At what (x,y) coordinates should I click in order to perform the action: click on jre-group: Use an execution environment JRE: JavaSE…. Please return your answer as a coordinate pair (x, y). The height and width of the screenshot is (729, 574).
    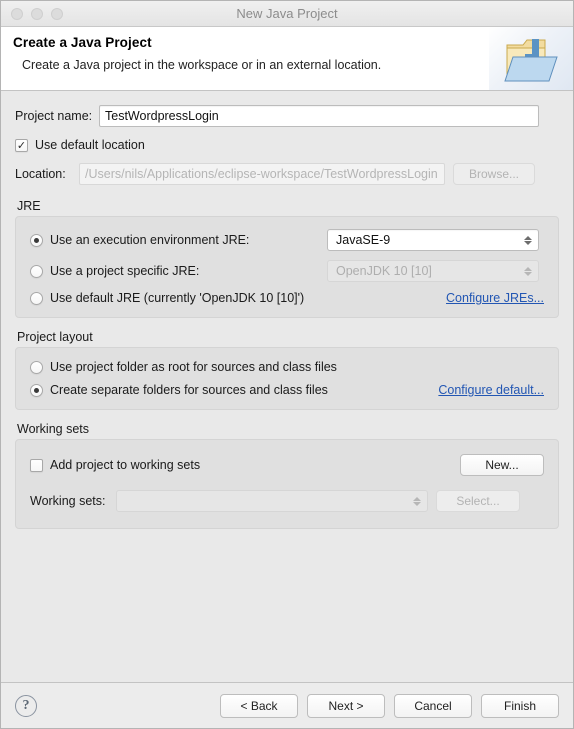
    Looking at the image, I should click on (287, 267).